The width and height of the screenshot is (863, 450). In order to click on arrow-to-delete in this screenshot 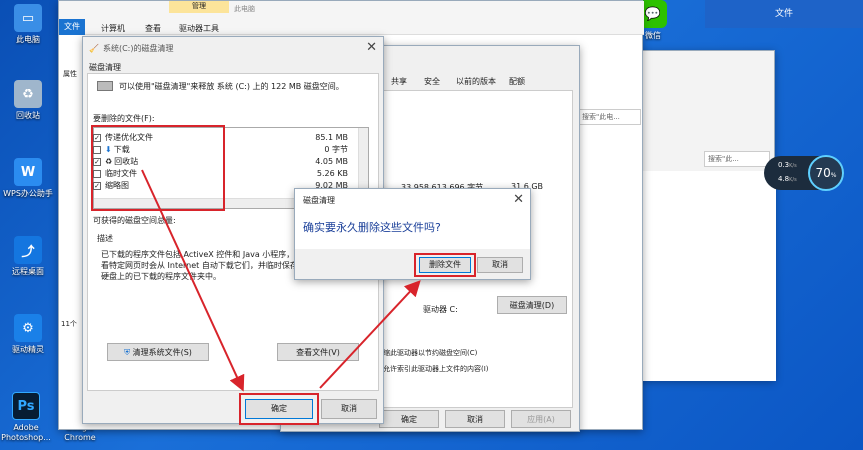, I will do `click(370, 334)`.